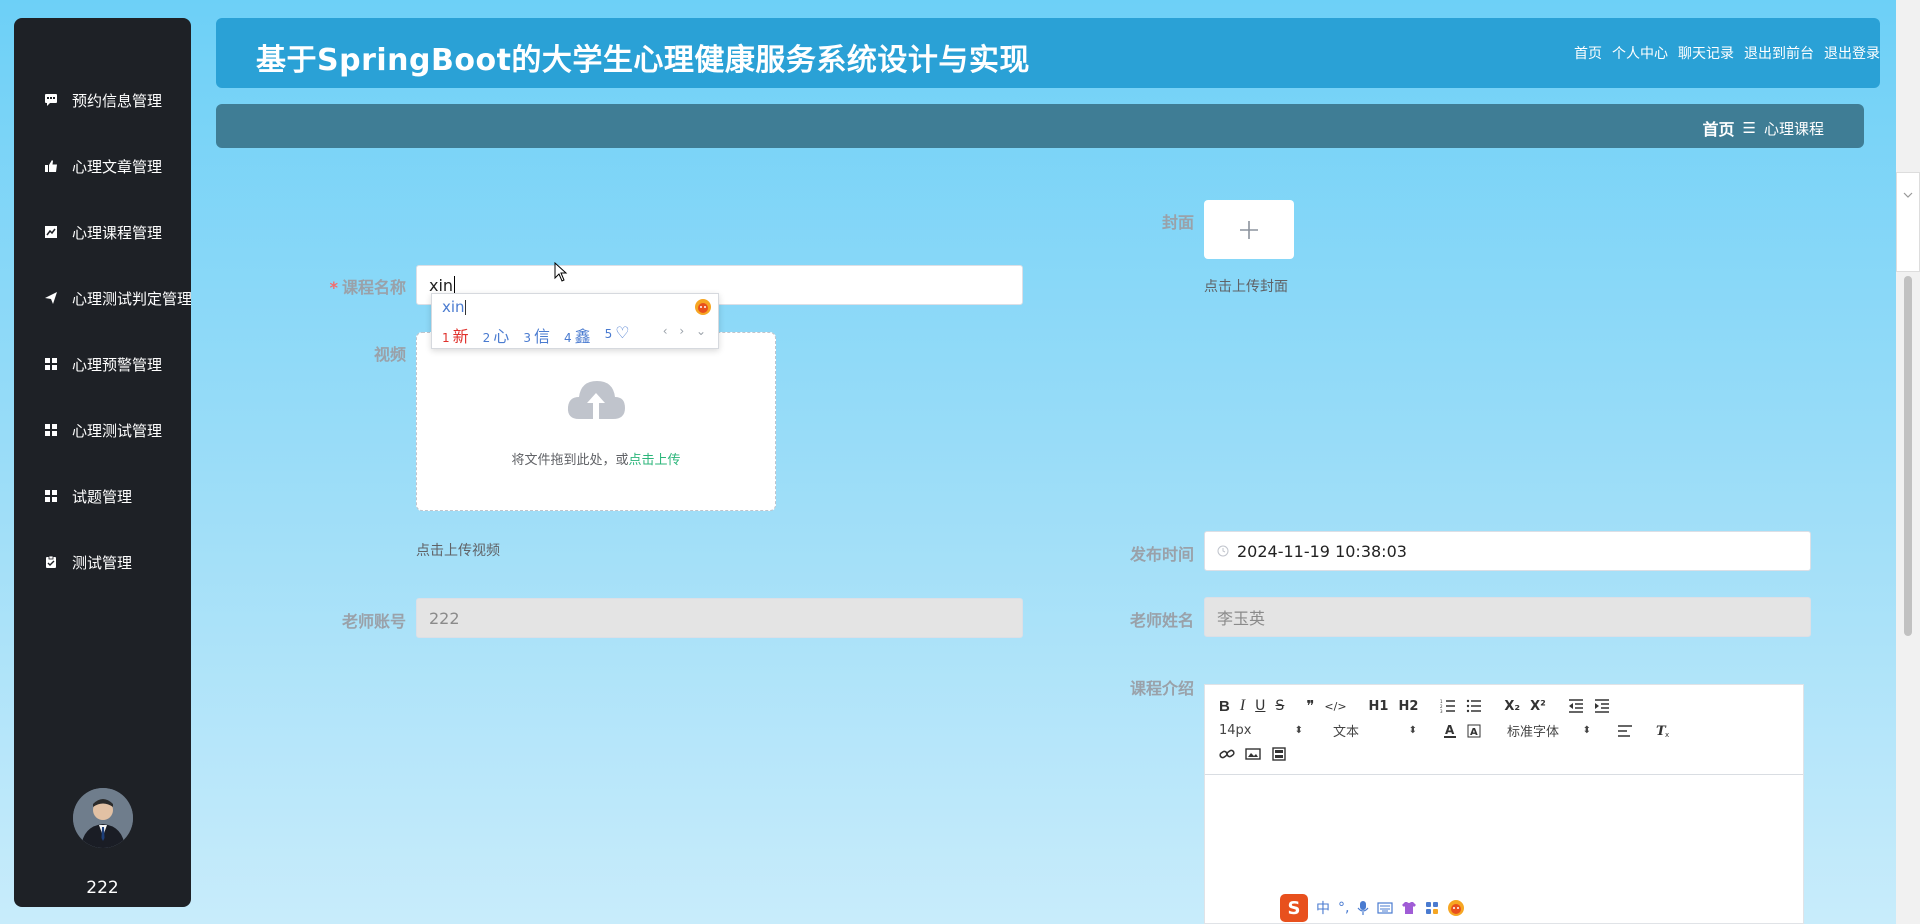 This screenshot has width=1920, height=924. I want to click on scroll-widget, so click(1908, 222).